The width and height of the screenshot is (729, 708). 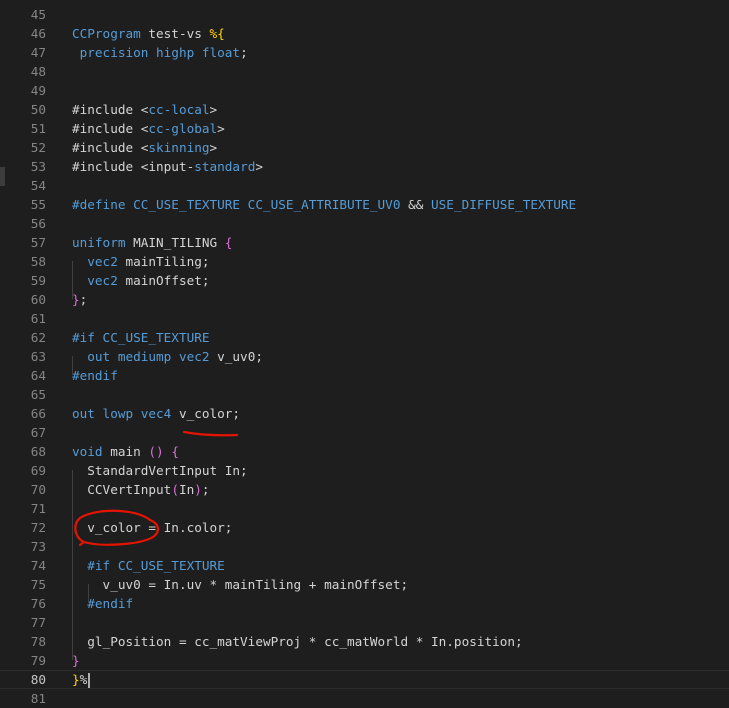 What do you see at coordinates (364, 489) in the screenshot?
I see `code-line: 70 CCVertInput(In);` at bounding box center [364, 489].